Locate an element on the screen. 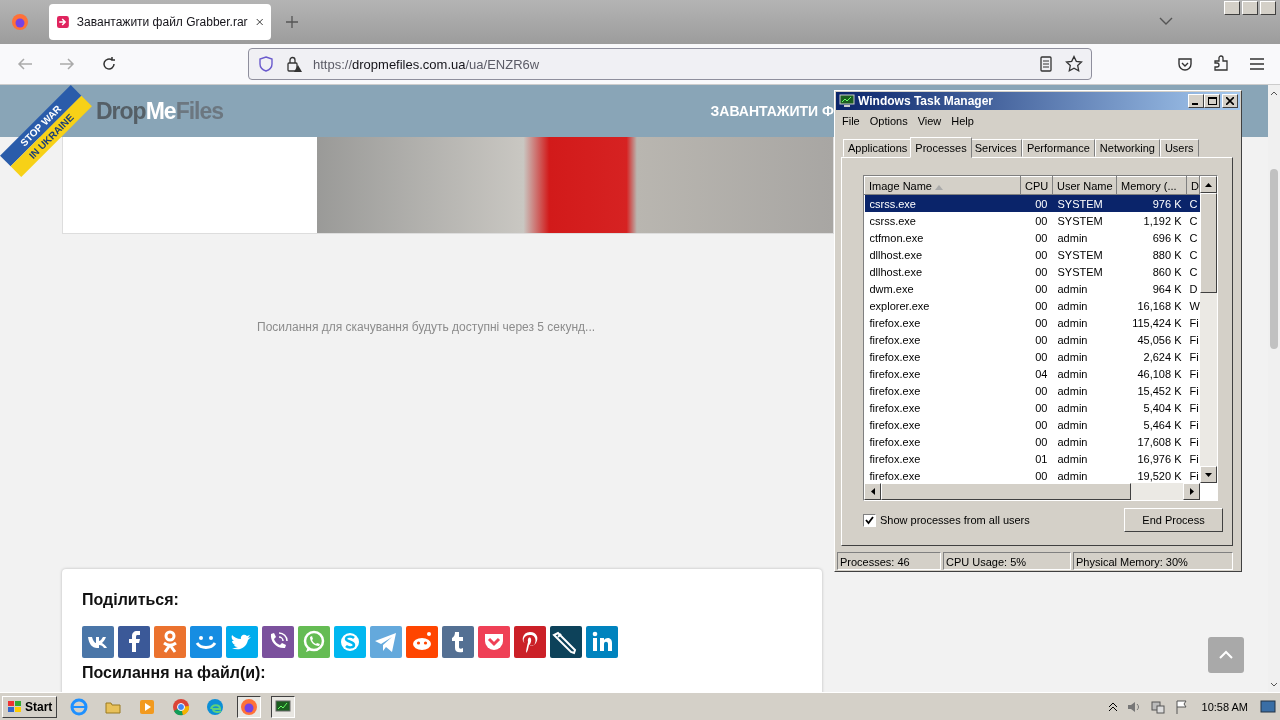 Image resolution: width=1280 pixels, height=720 pixels. tab: Performance is located at coordinates (1058, 148).